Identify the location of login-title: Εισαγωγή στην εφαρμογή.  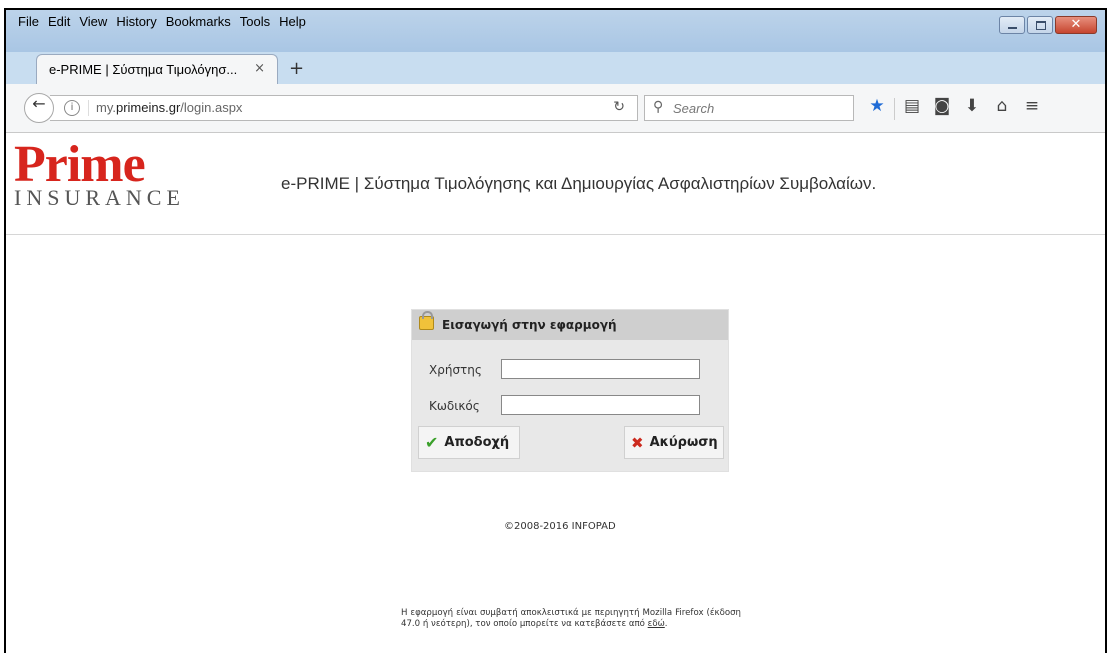
(529, 325).